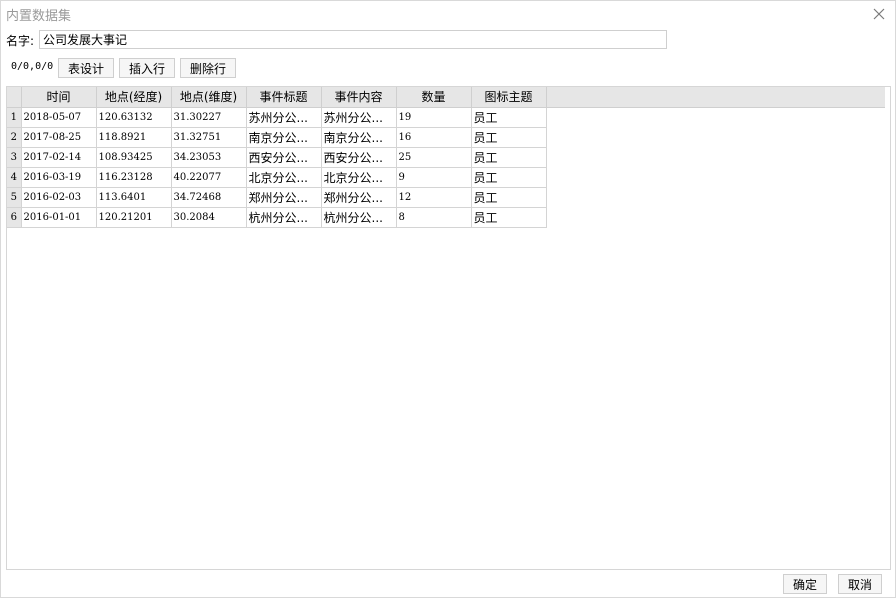  Describe the element at coordinates (209, 137) in the screenshot. I see `table-cell: 31.32751` at that location.